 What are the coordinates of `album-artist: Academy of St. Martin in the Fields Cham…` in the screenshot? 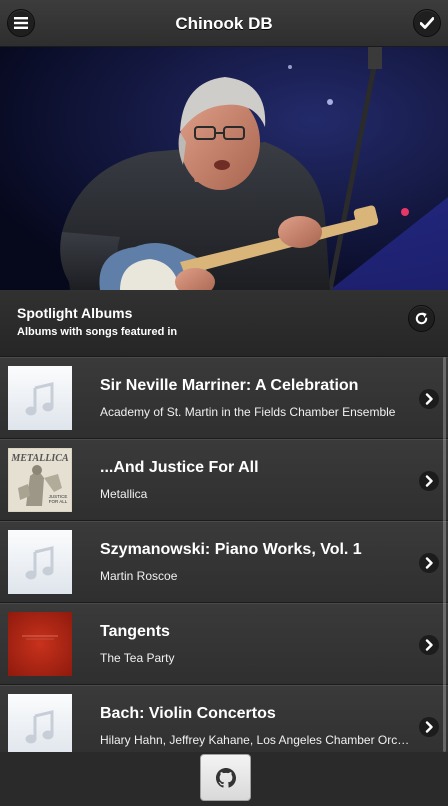 It's located at (248, 412).